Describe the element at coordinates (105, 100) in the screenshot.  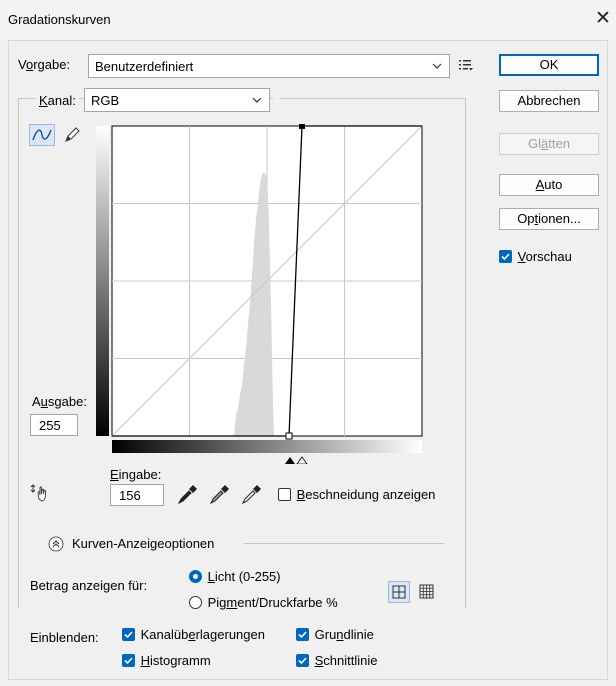
I see `channel-value: RGB` at that location.